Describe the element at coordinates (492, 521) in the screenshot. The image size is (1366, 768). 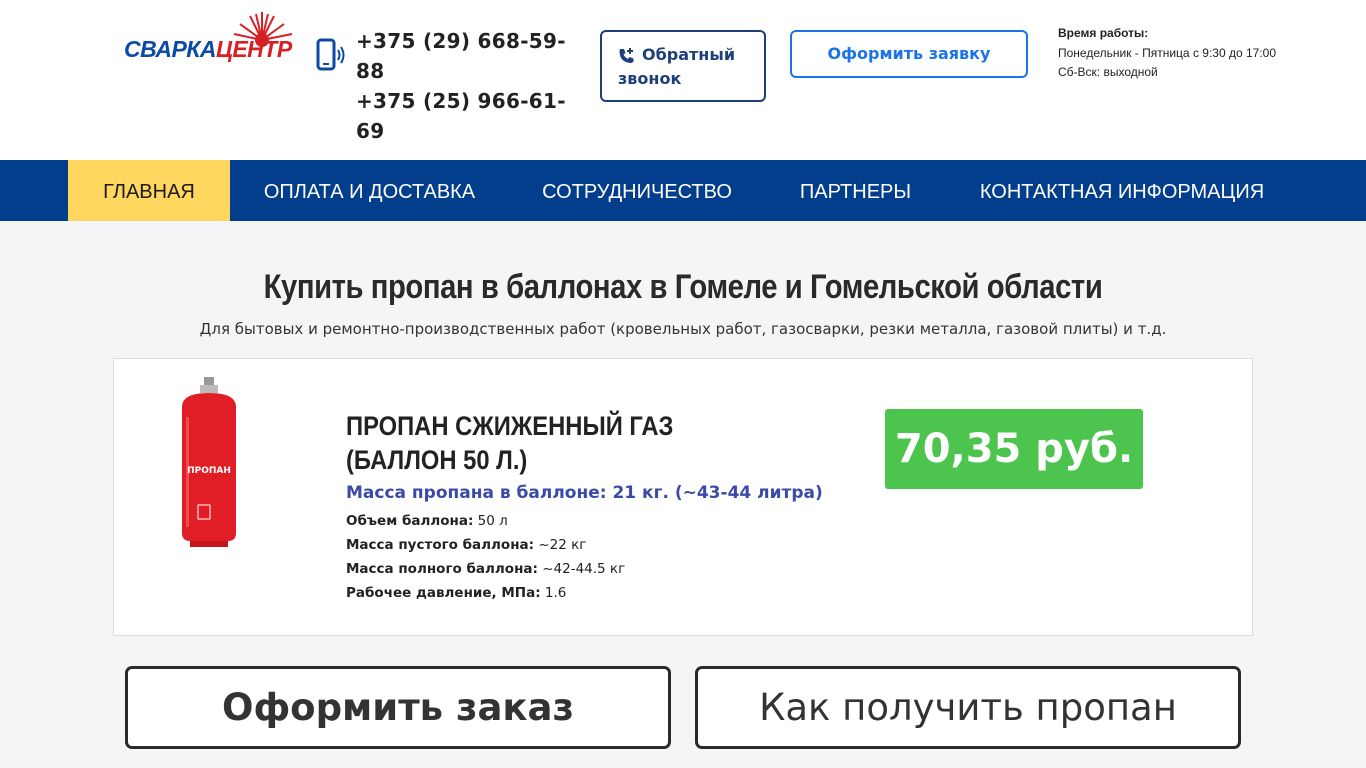
I see `spec-value: 50 л` at that location.